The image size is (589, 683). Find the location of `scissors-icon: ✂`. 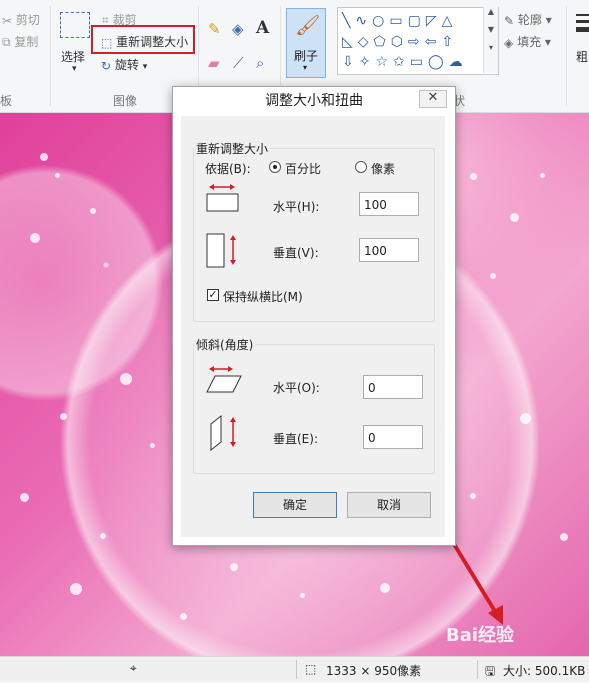

scissors-icon: ✂ is located at coordinates (7, 20).